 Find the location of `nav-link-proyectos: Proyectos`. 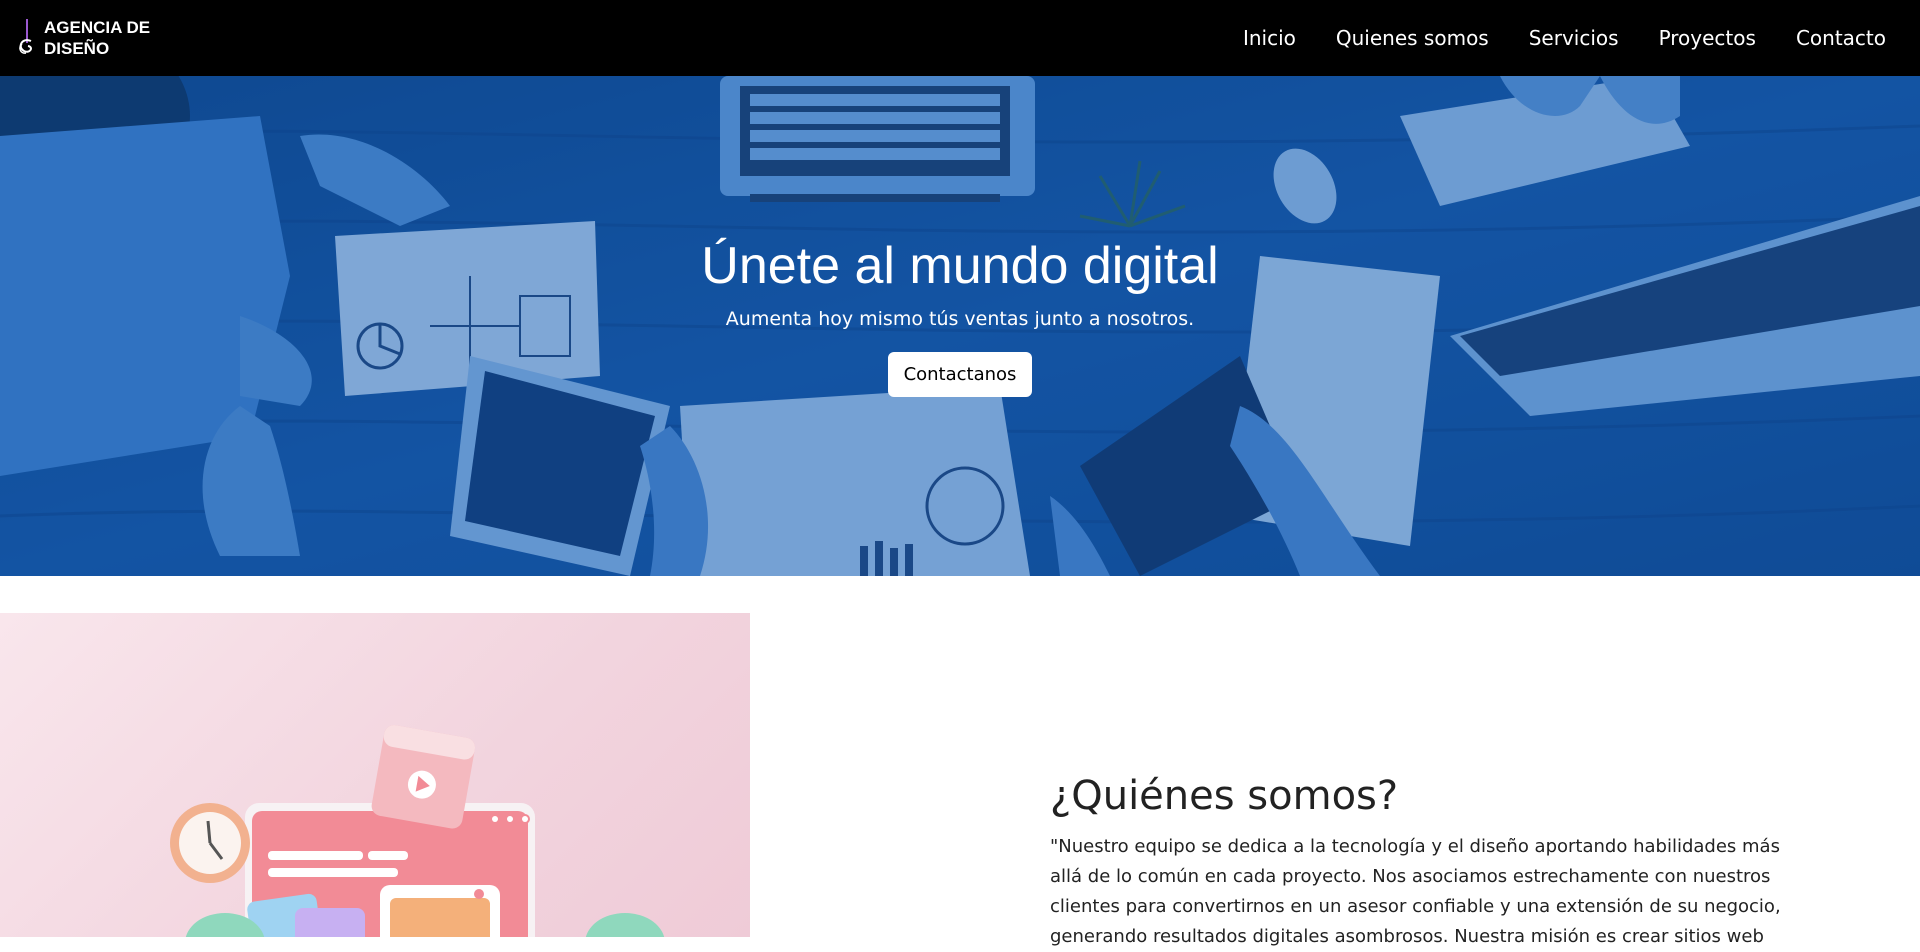

nav-link-proyectos: Proyectos is located at coordinates (1707, 38).